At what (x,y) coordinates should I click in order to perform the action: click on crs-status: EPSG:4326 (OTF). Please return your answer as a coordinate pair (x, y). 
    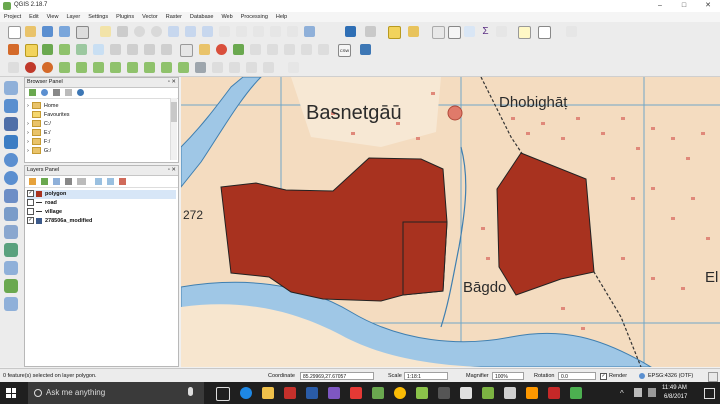
    Looking at the image, I should click on (670, 376).